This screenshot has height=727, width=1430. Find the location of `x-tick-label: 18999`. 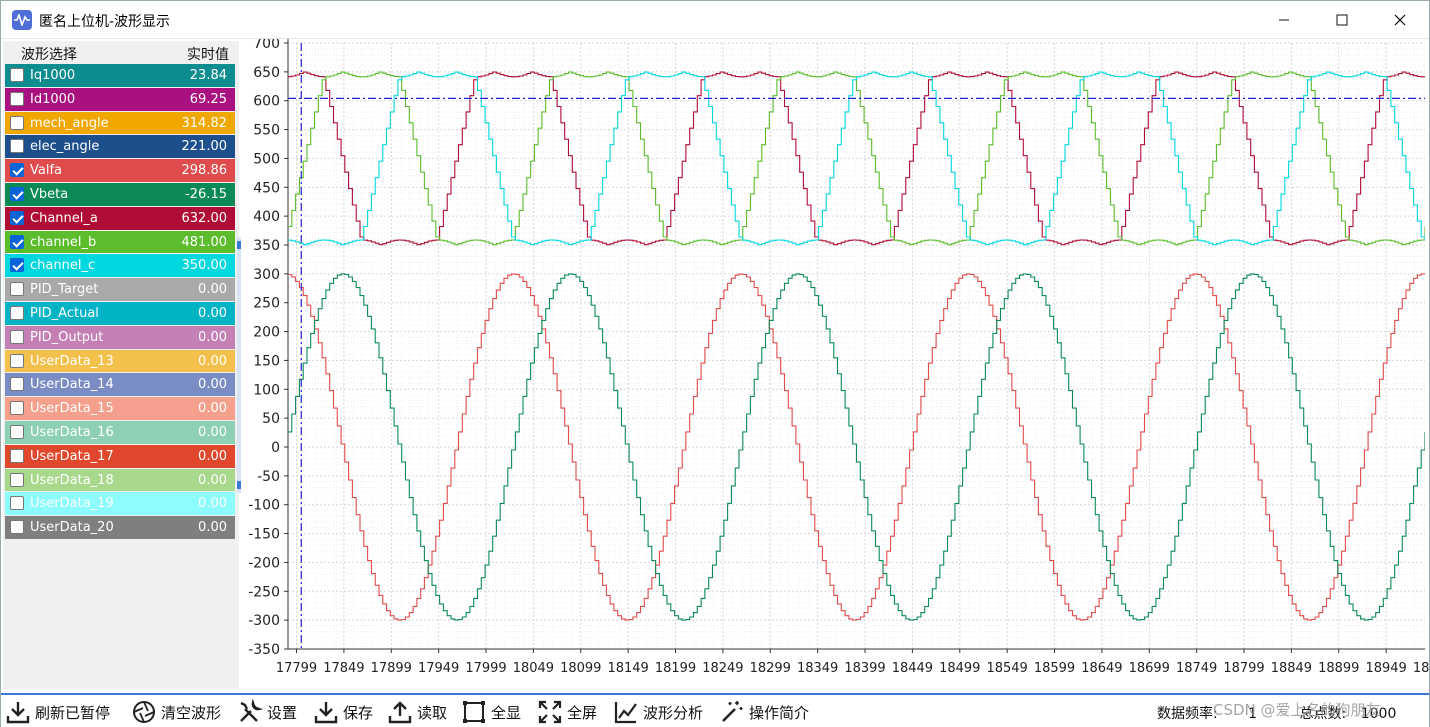

x-tick-label: 18999 is located at coordinates (1421, 668).